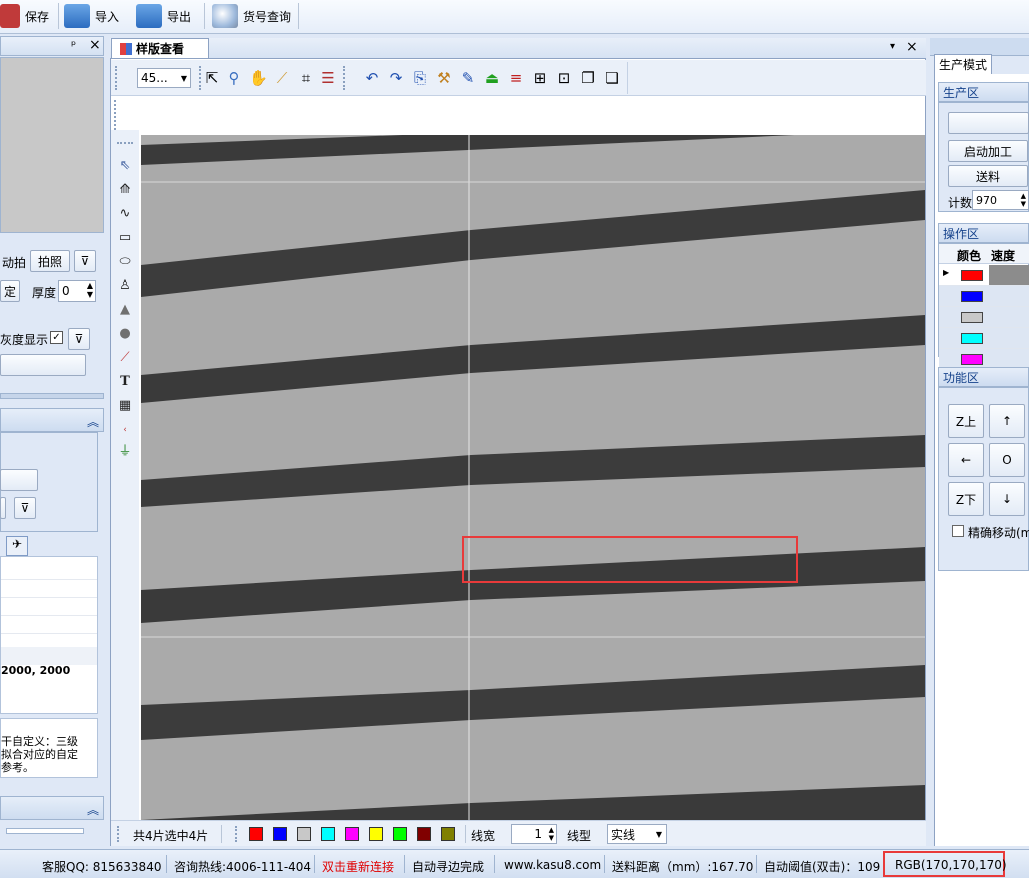 The height and width of the screenshot is (878, 1029). Describe the element at coordinates (10, 291) in the screenshot. I see `set-button: 定` at that location.